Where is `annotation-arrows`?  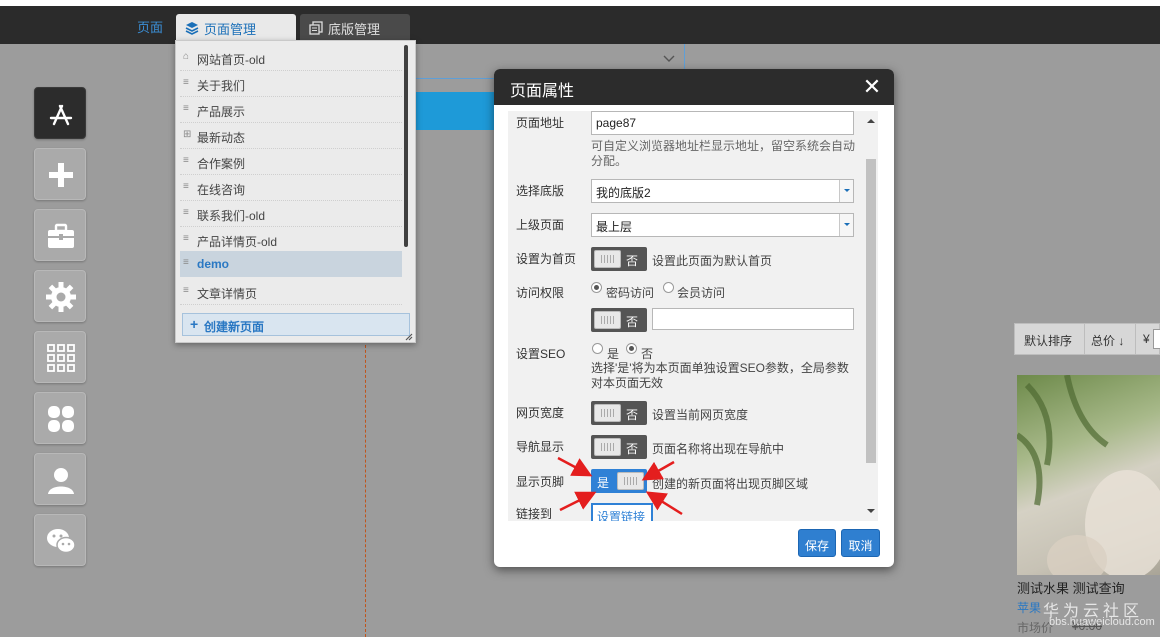 annotation-arrows is located at coordinates (620, 486).